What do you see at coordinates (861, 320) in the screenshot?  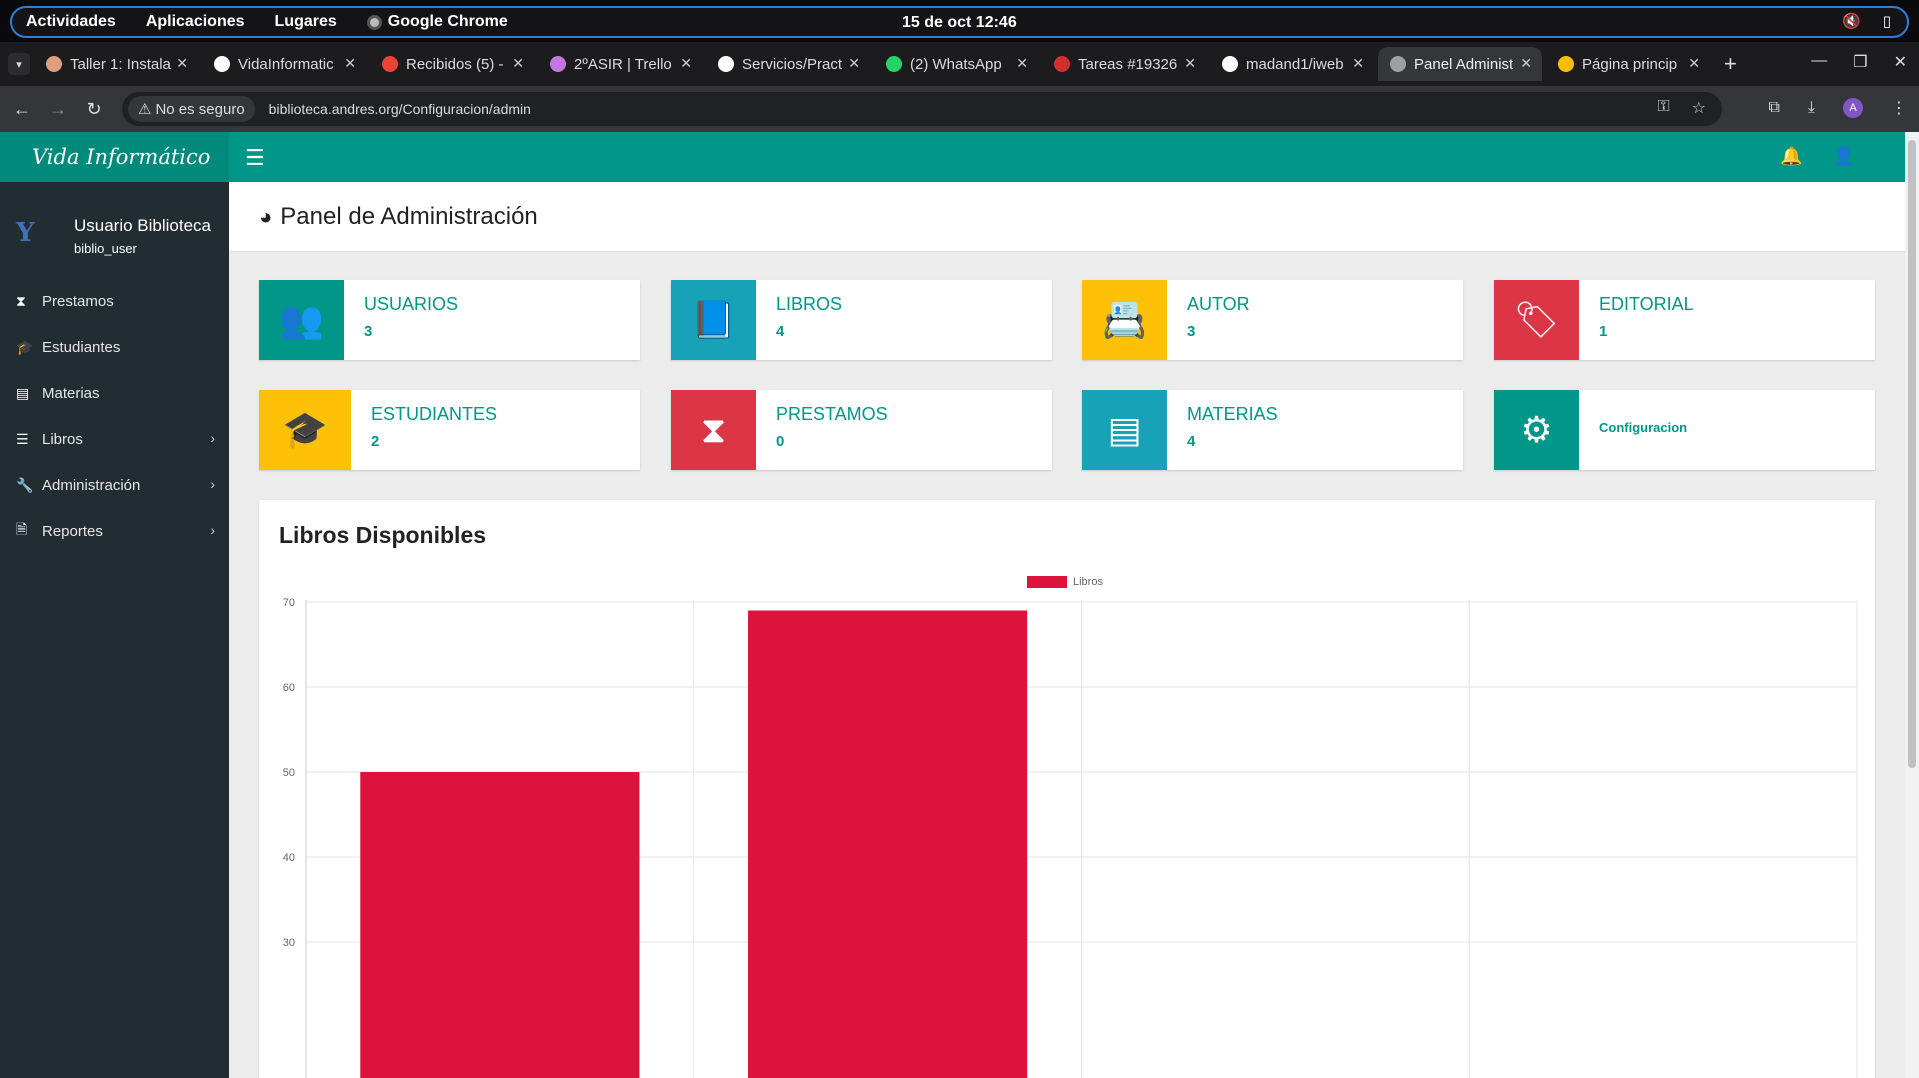 I see `info-box-libros: 📘 LIBROS 4` at bounding box center [861, 320].